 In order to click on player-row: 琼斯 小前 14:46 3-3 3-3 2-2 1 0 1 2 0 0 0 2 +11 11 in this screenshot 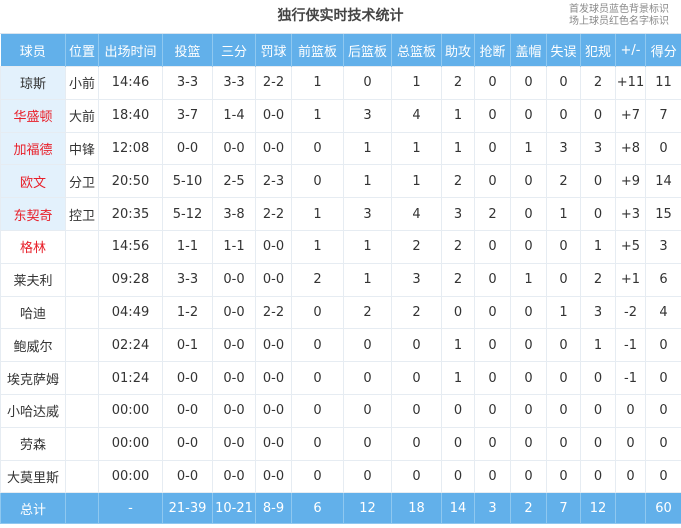, I will do `click(340, 83)`.